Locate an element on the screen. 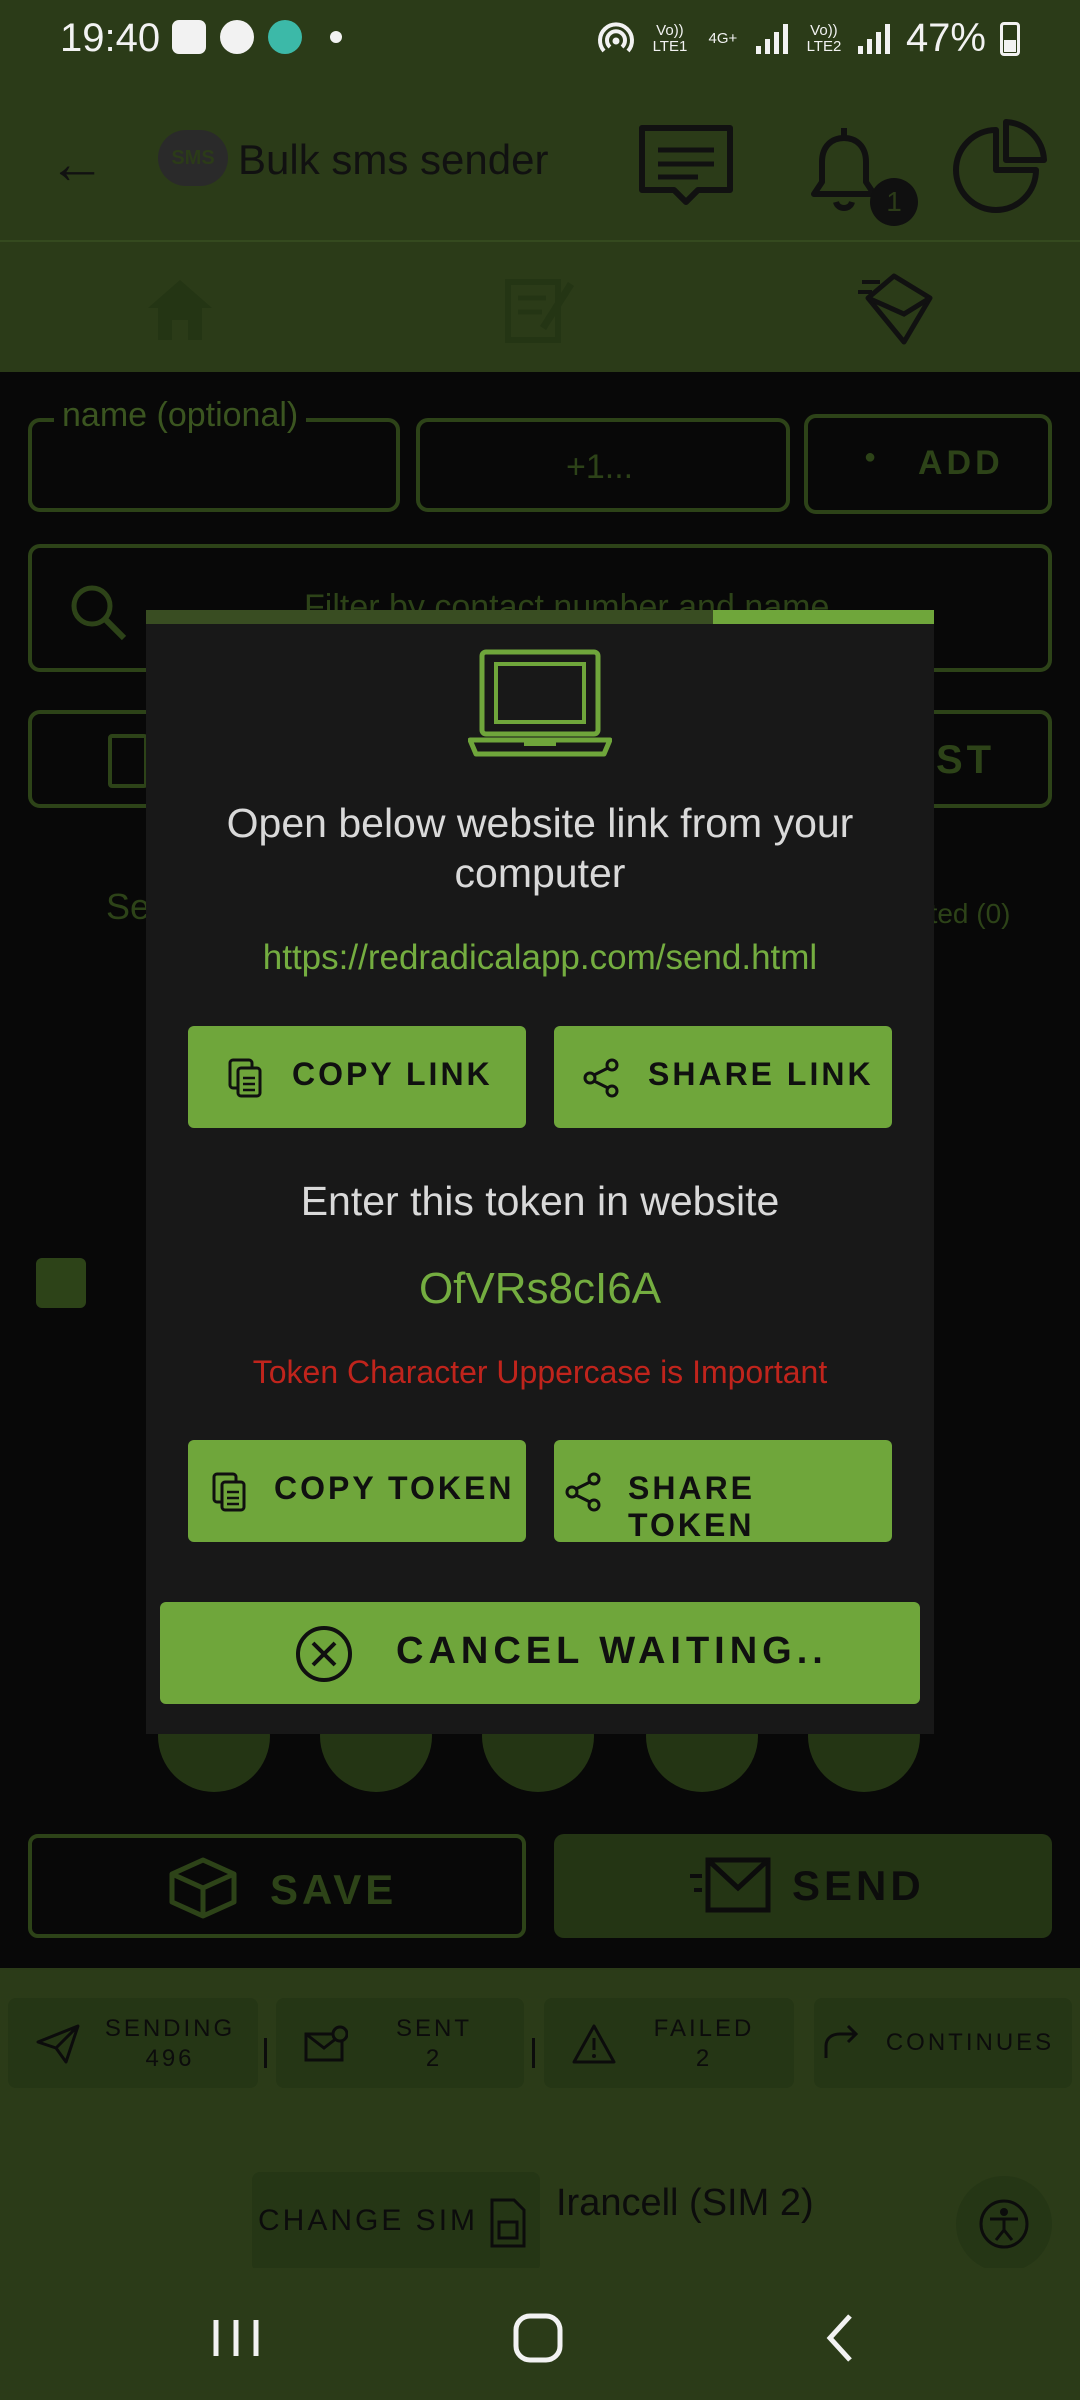 The width and height of the screenshot is (1080, 2400). share-token-button: SHARE TOKEN is located at coordinates (723, 1491).